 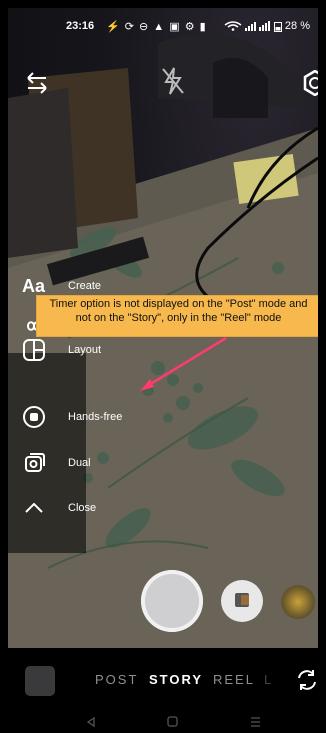 What do you see at coordinates (40, 681) in the screenshot?
I see `gallery-thumbnail` at bounding box center [40, 681].